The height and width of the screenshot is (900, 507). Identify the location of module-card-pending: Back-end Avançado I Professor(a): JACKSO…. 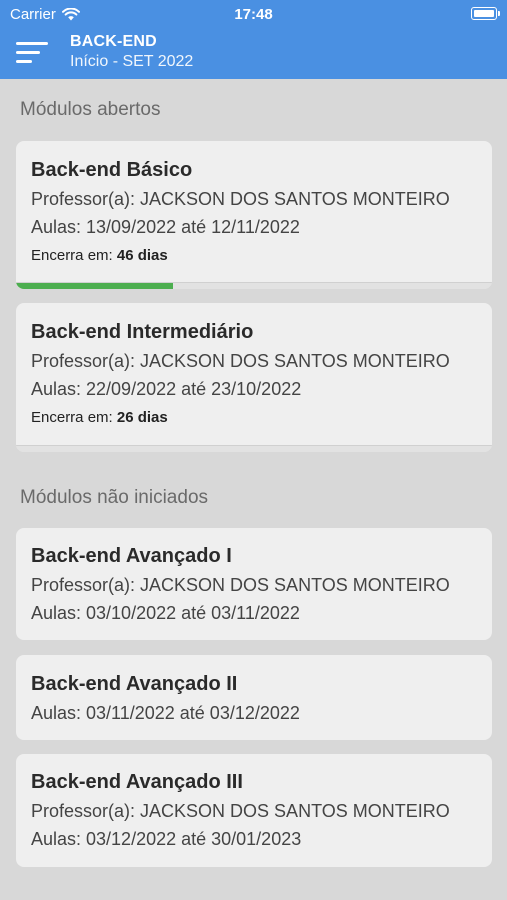
(254, 584).